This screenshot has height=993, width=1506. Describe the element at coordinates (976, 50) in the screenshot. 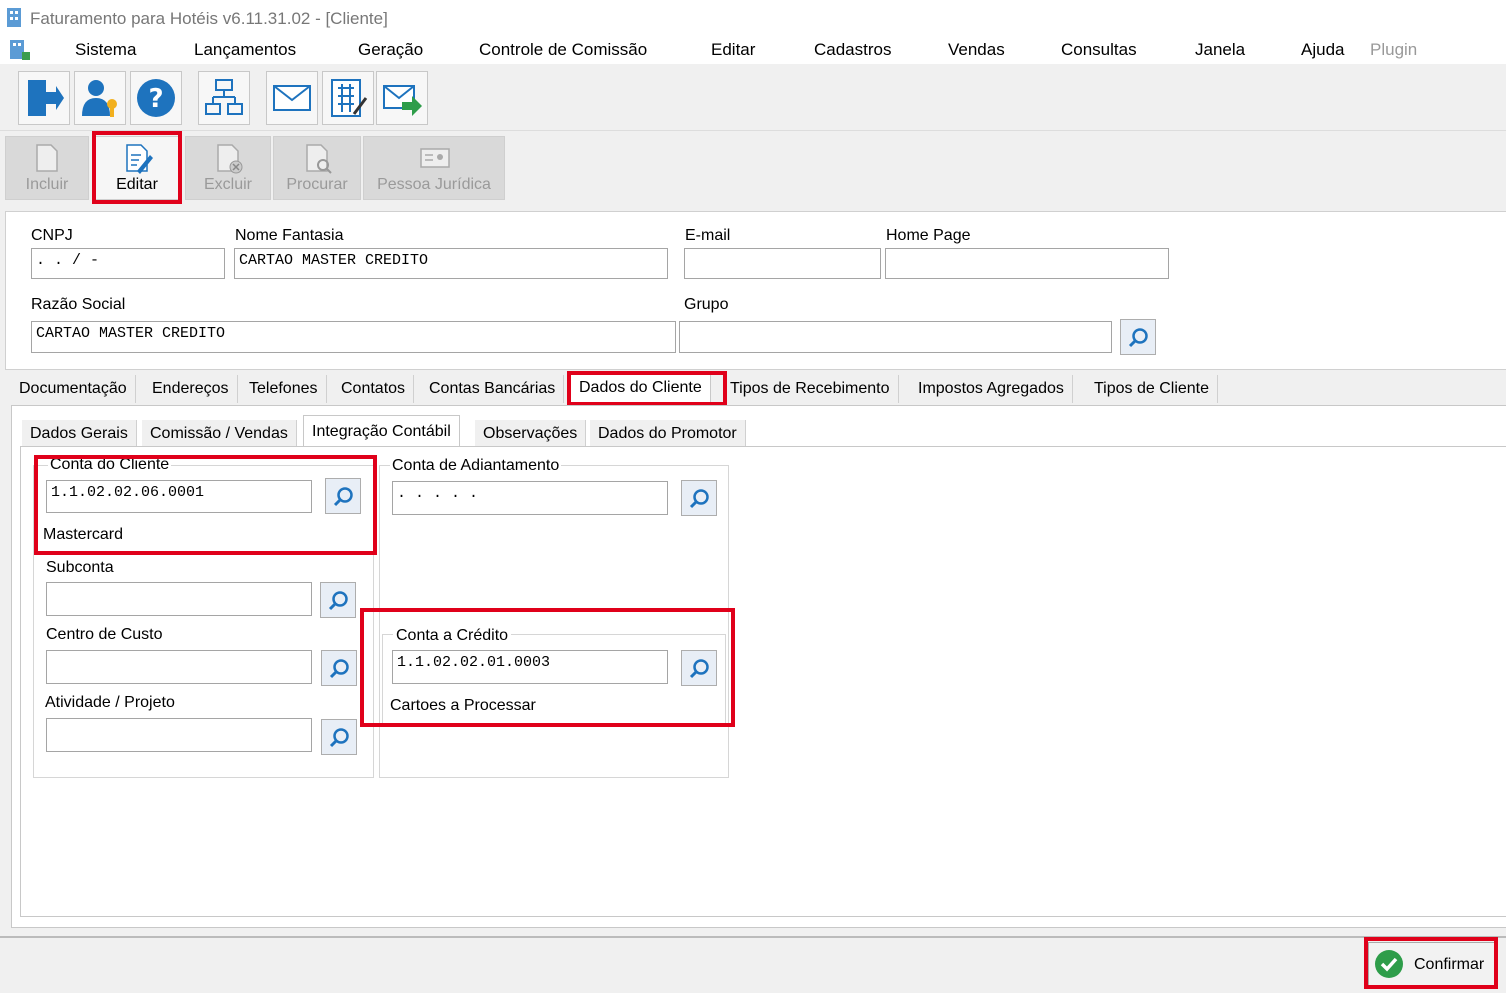

I see `menu-vendas: Vendas` at that location.